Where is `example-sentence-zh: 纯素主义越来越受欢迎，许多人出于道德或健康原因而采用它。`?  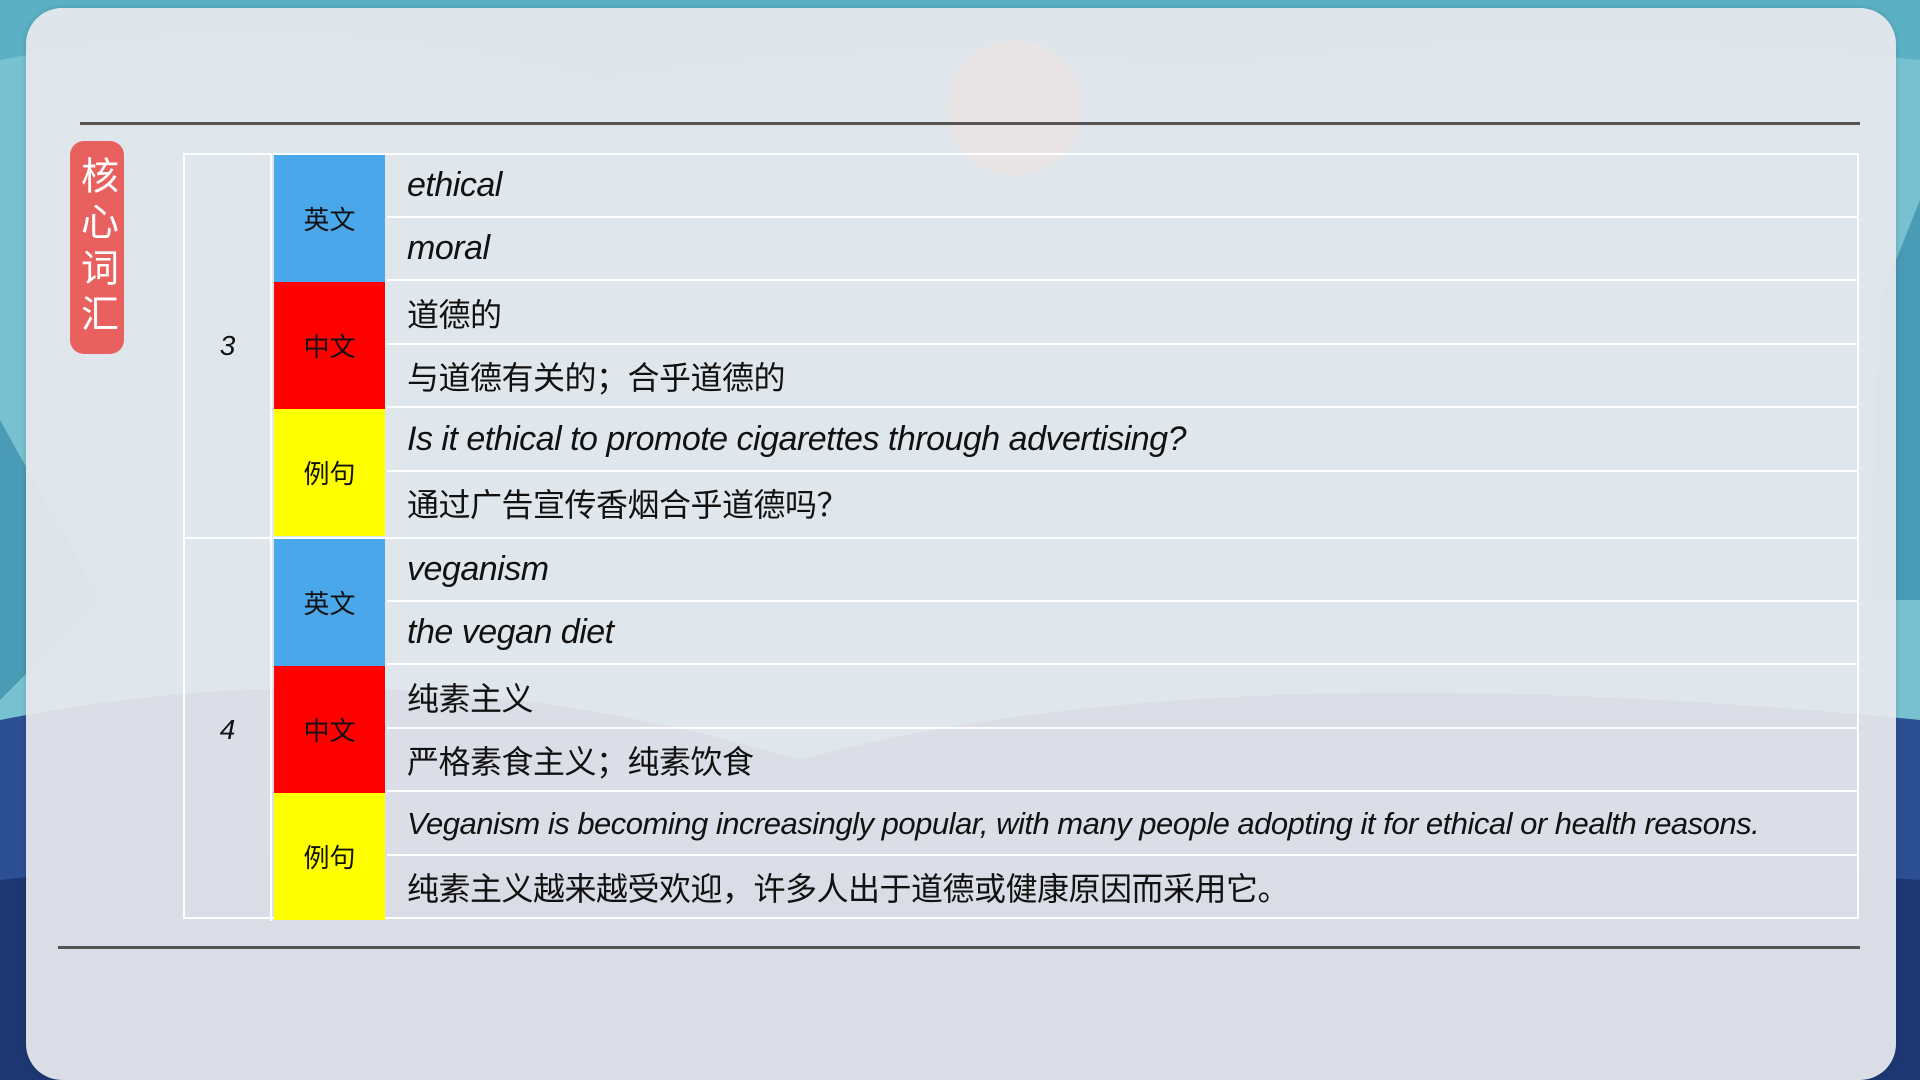 example-sentence-zh: 纯素主义越来越受欢迎，许多人出于道德或健康原因而采用它。 is located at coordinates (848, 888).